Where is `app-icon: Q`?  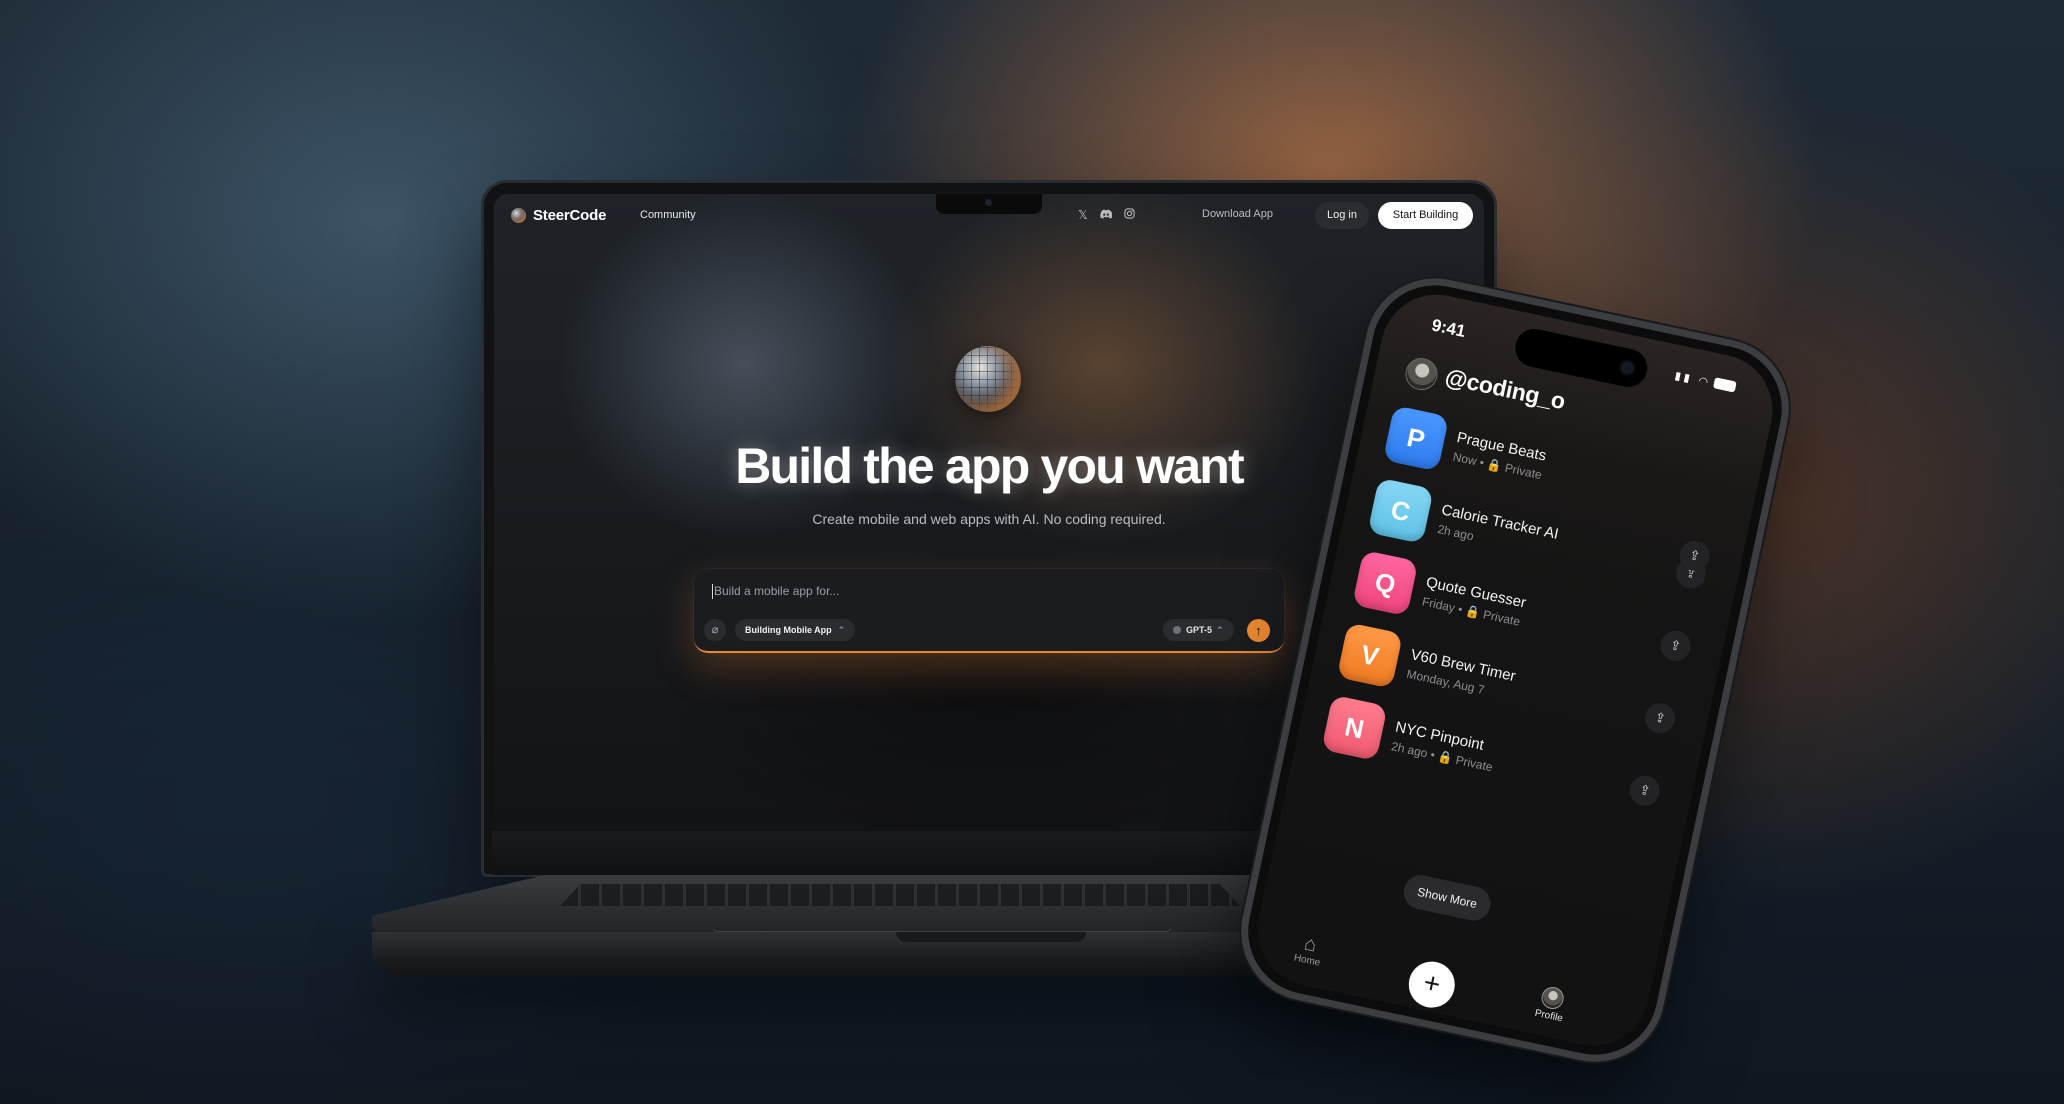 app-icon: Q is located at coordinates (1385, 583).